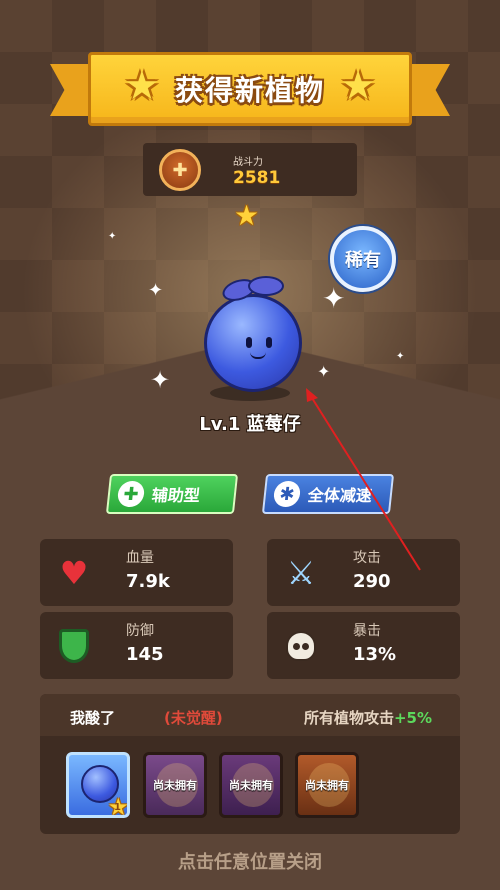  What do you see at coordinates (180, 170) in the screenshot?
I see `power-emblem-icon: ✚` at bounding box center [180, 170].